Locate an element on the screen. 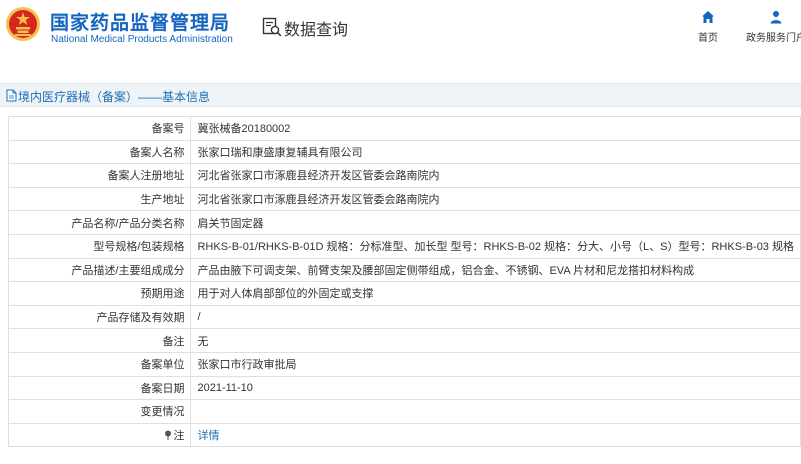  table-row: 产品存储及有效期 / is located at coordinates (404, 317).